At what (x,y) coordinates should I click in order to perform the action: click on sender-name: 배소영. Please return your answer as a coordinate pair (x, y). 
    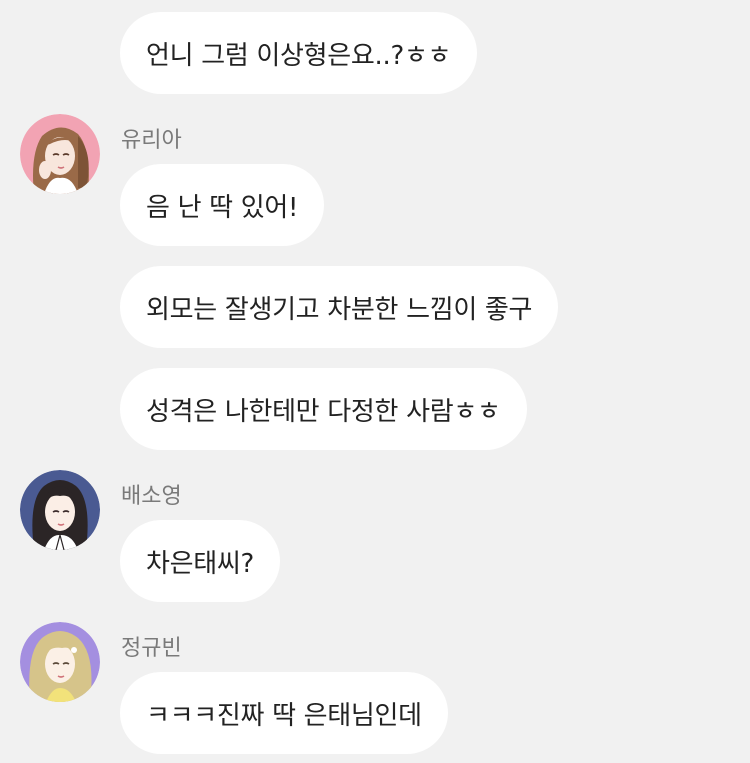
    Looking at the image, I should click on (151, 496).